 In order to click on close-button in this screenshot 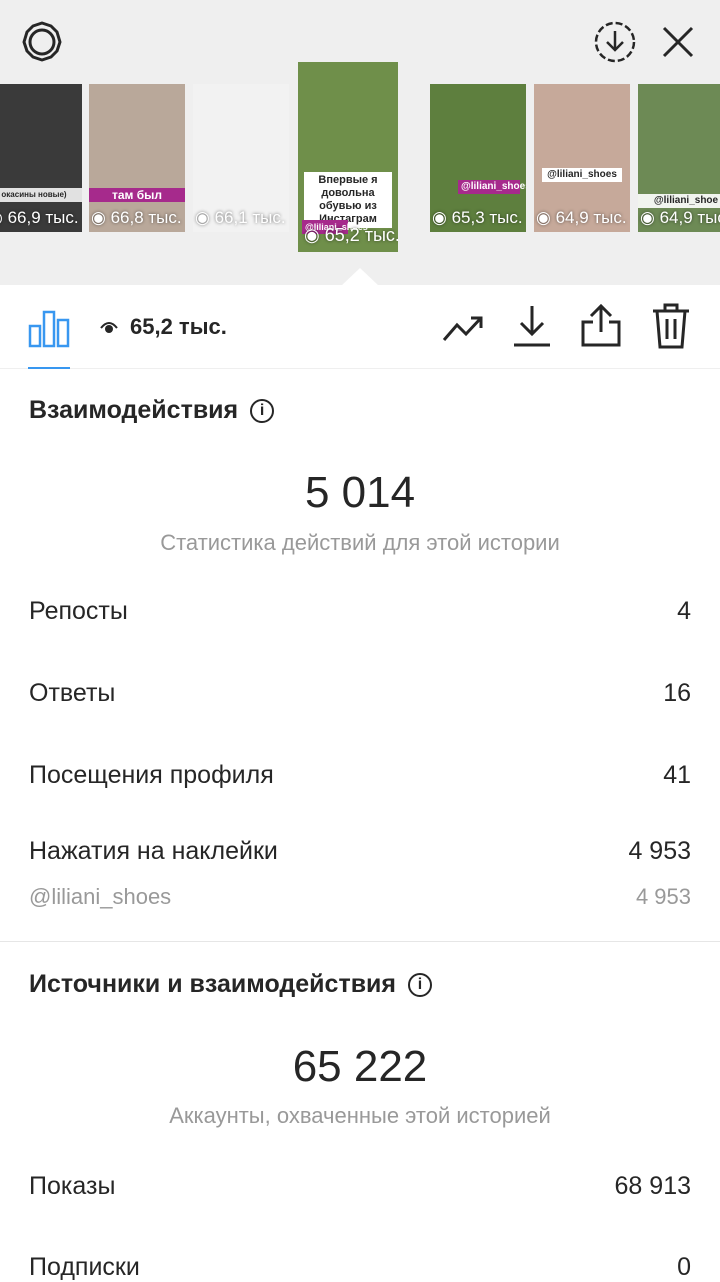, I will do `click(678, 42)`.